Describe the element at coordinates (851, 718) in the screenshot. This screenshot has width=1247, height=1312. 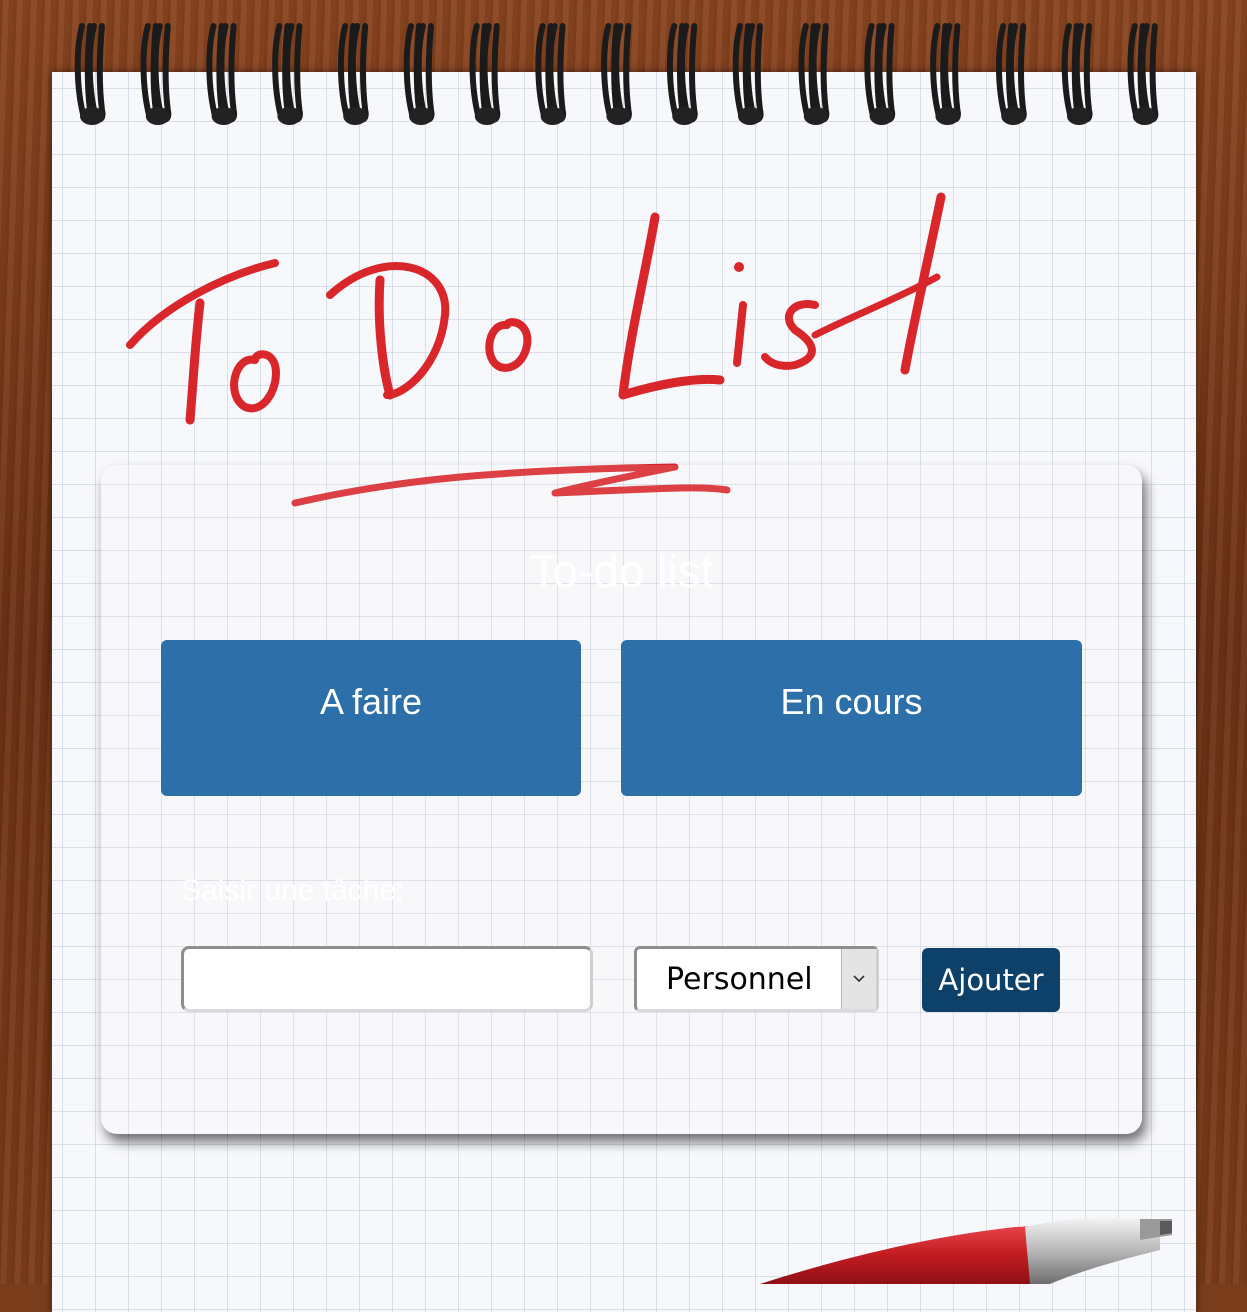
I see `column-en-cours-button: En cours` at that location.